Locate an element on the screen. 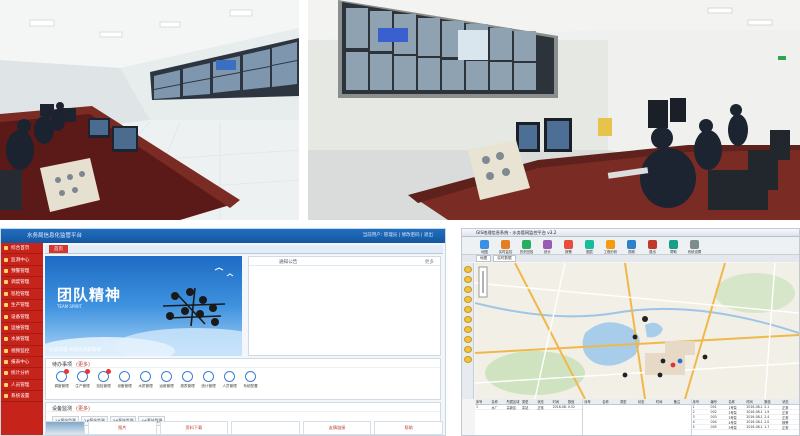 The width and height of the screenshot is (800, 436). toolbar-button: 实时监控 is located at coordinates (505, 247).